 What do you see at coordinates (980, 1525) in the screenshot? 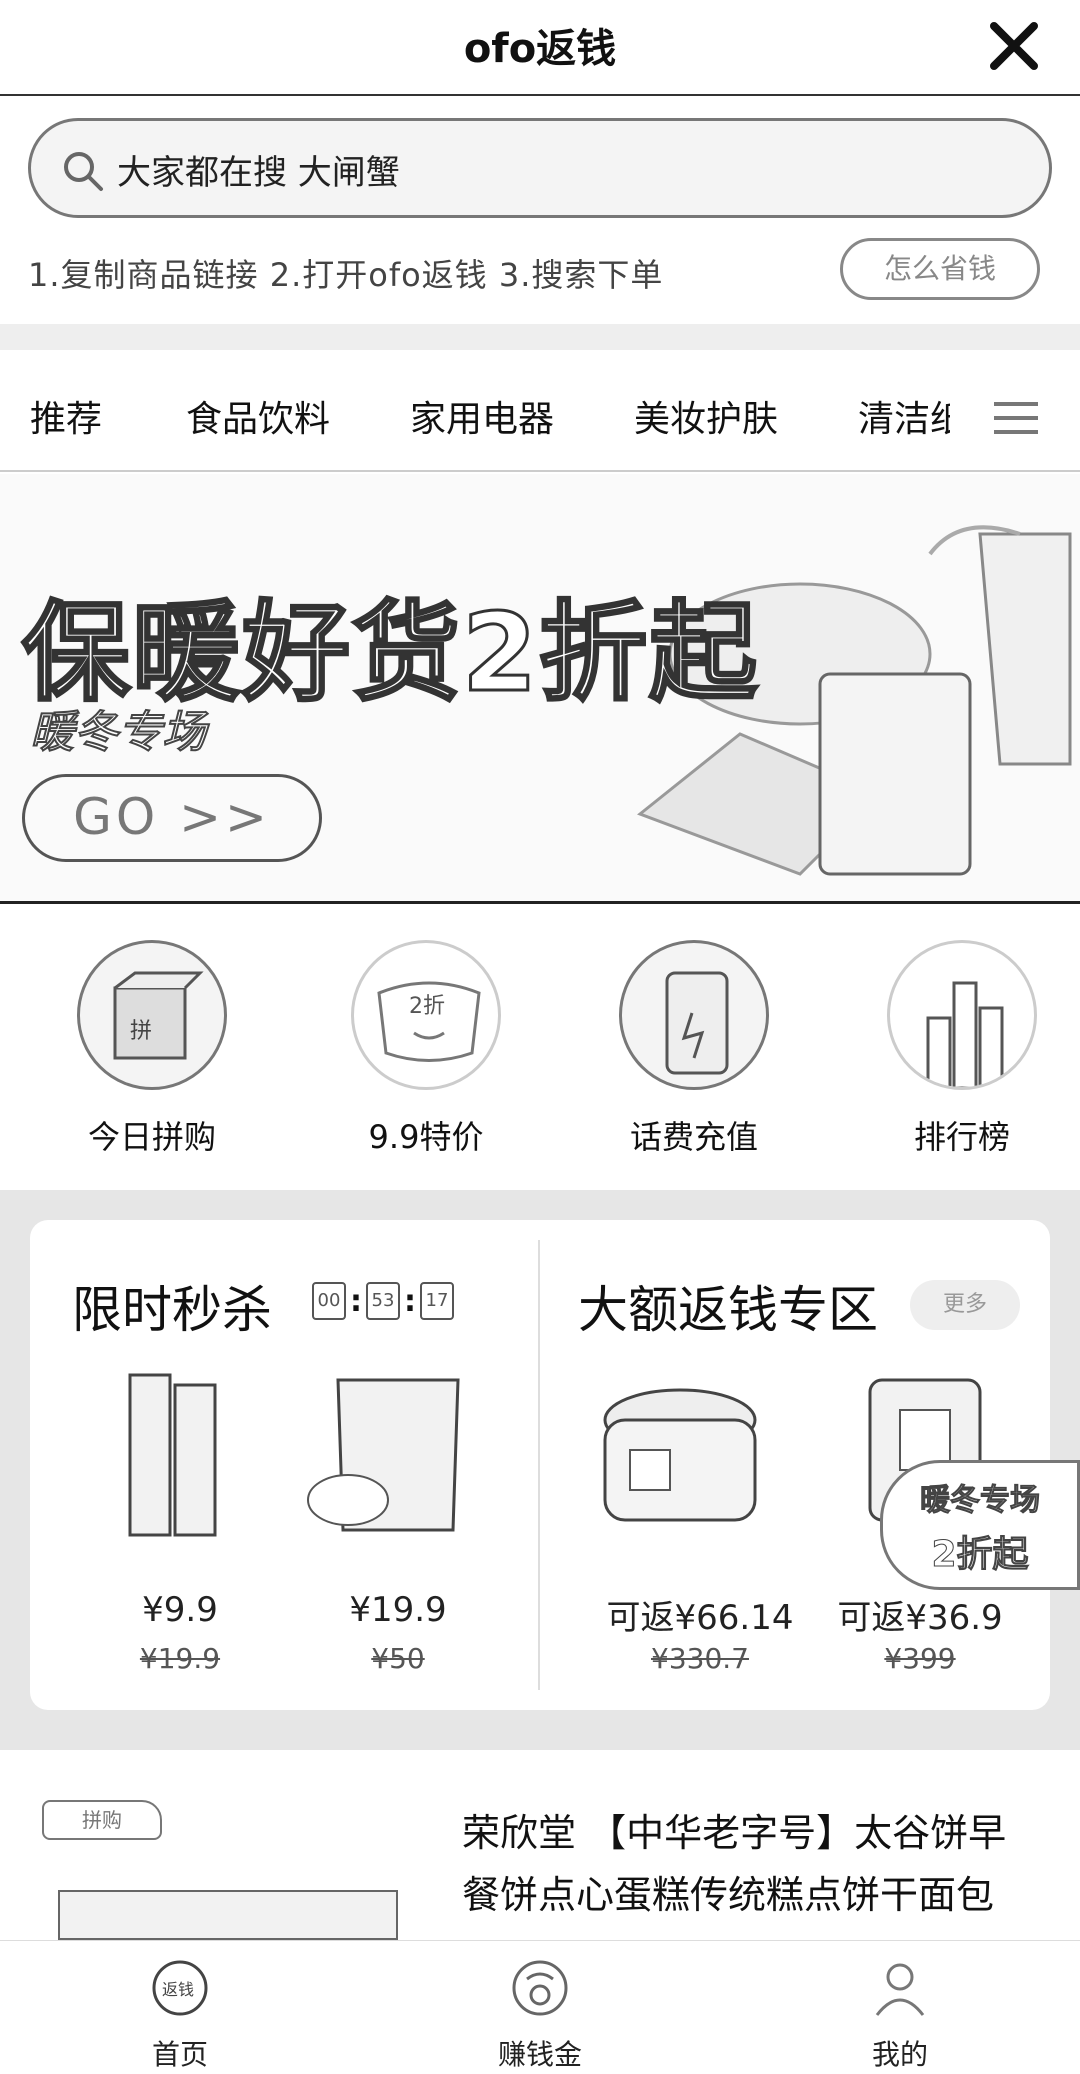
I see `floating-promo-badge: 暖冬专场 2折起` at bounding box center [980, 1525].